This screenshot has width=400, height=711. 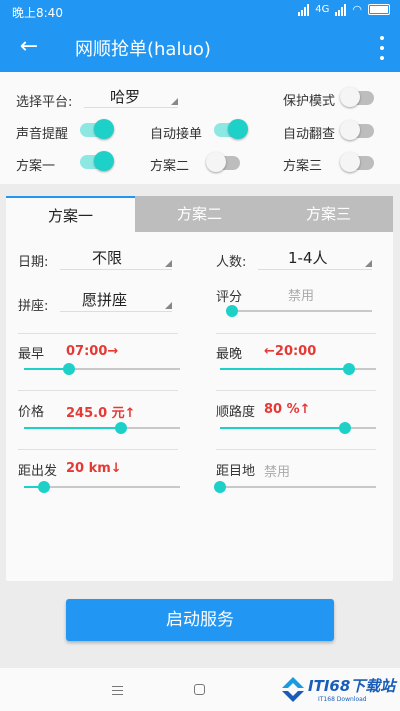 I want to click on back-arrow-icon: ←, so click(x=29, y=47).